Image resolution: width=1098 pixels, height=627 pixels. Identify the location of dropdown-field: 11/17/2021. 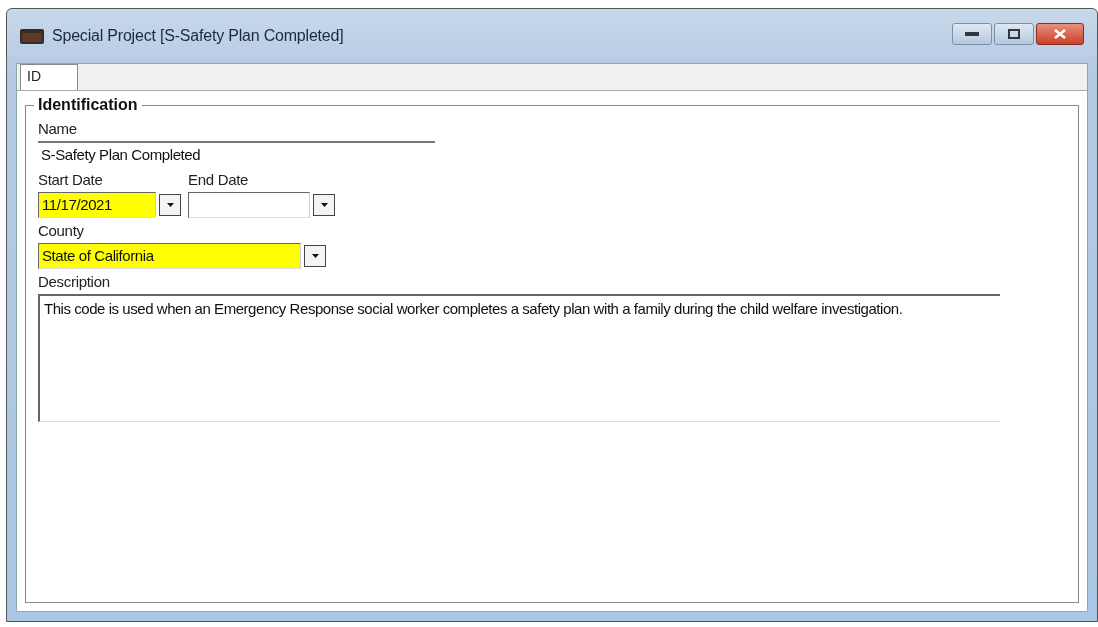
(97, 205).